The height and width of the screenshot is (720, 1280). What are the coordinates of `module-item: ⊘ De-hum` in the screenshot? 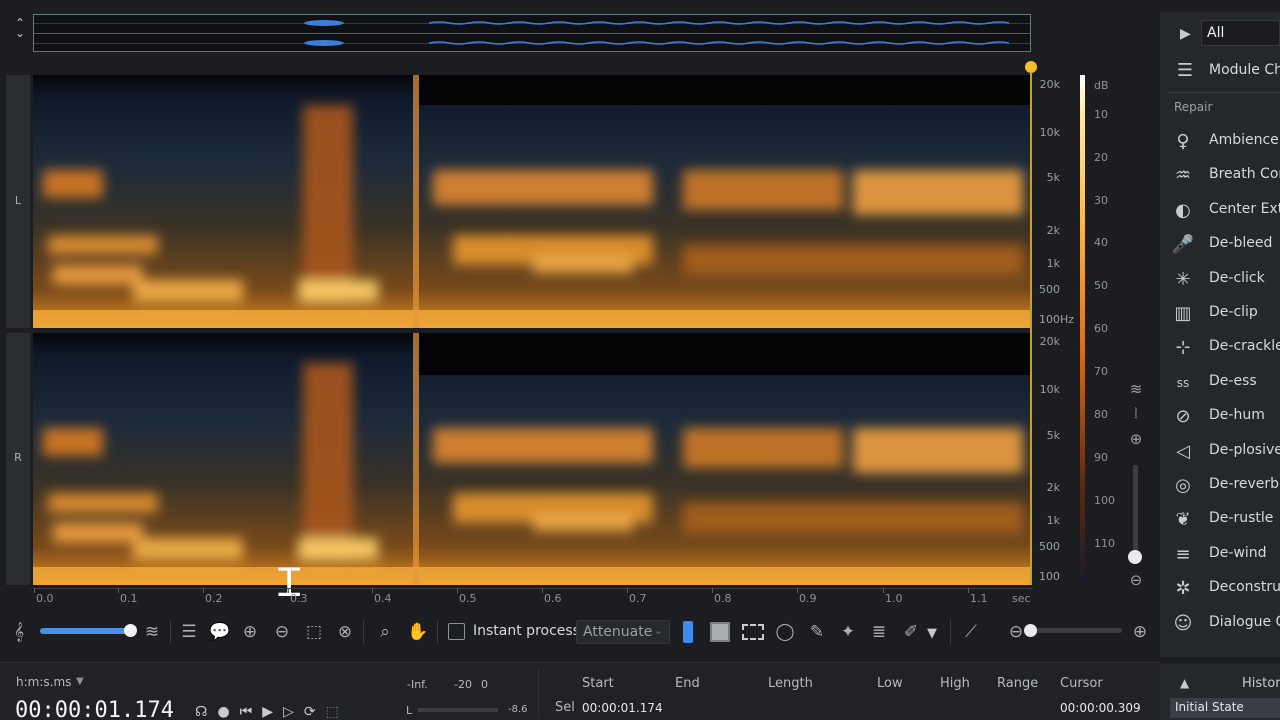 It's located at (1224, 417).